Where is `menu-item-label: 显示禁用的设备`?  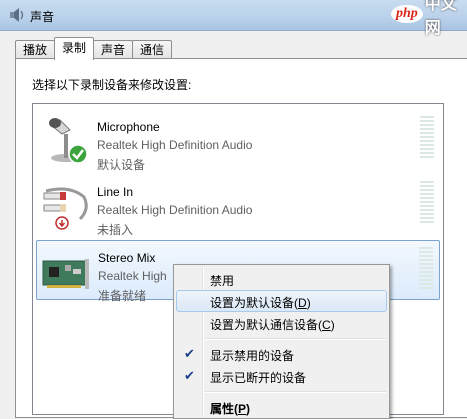
menu-item-label: 显示禁用的设备 is located at coordinates (252, 356).